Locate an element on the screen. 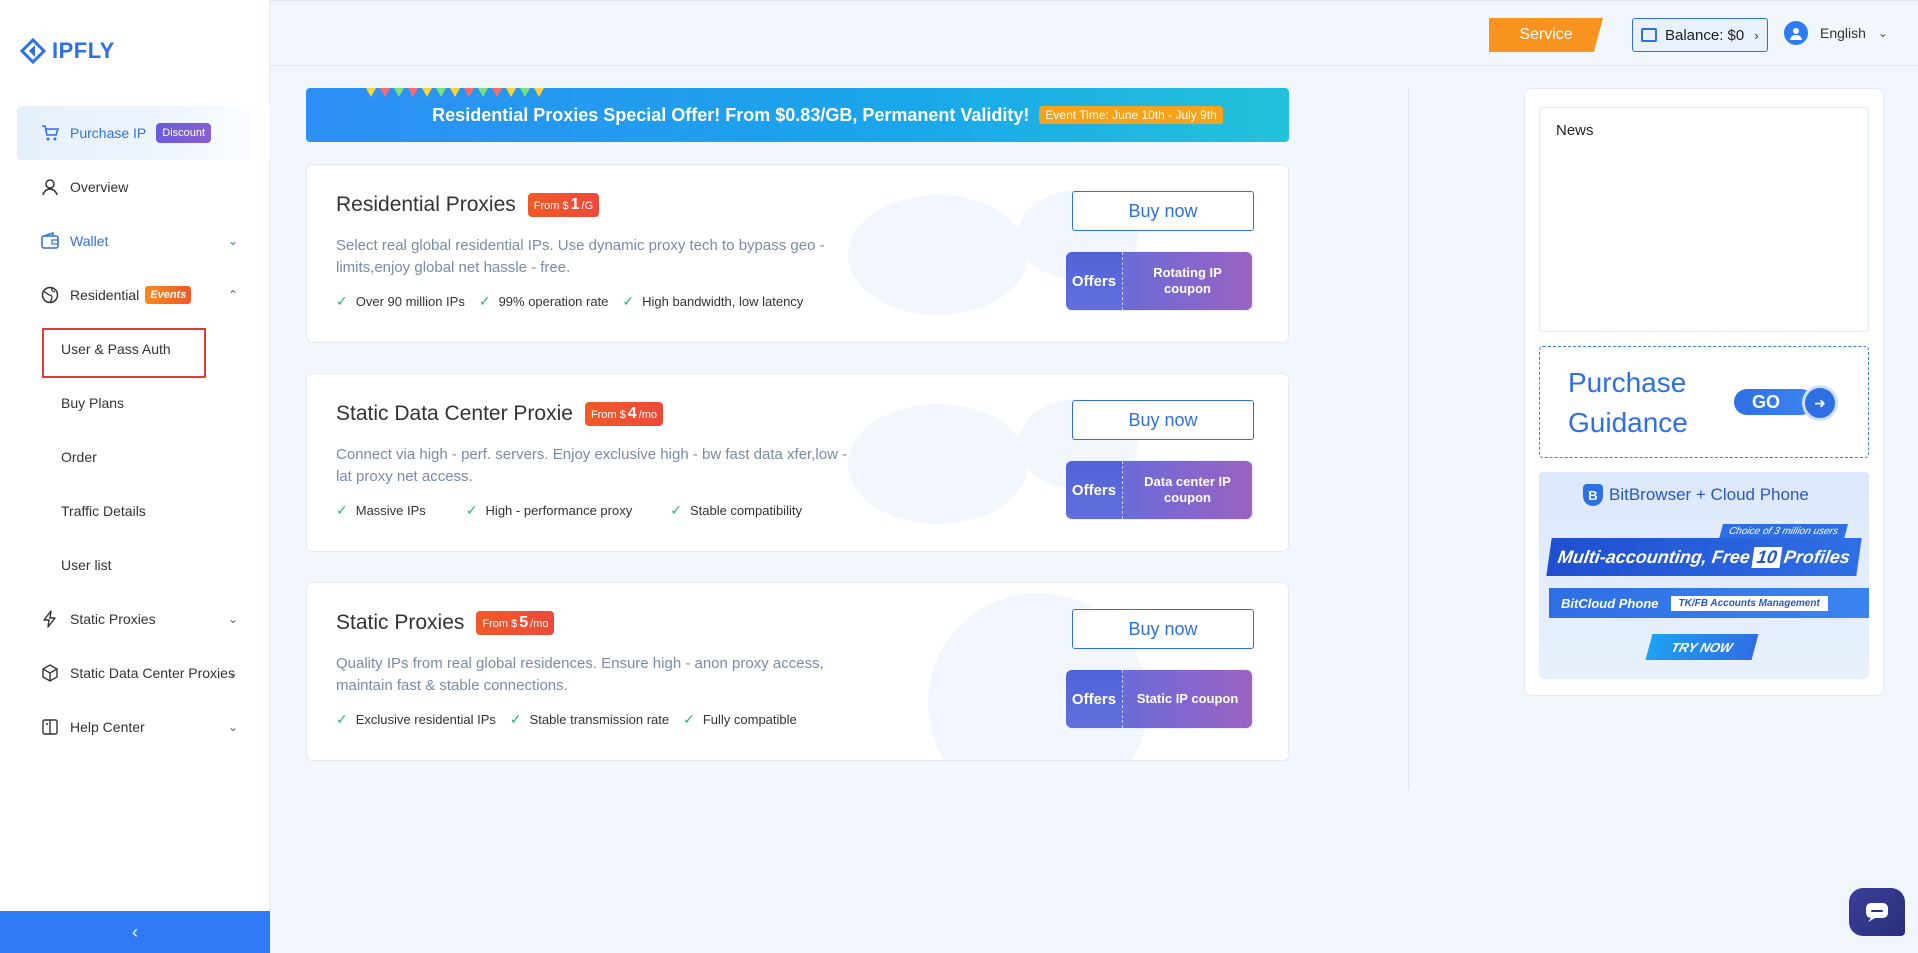 This screenshot has width=1918, height=953. feature-label: Stable transmission rate is located at coordinates (599, 719).